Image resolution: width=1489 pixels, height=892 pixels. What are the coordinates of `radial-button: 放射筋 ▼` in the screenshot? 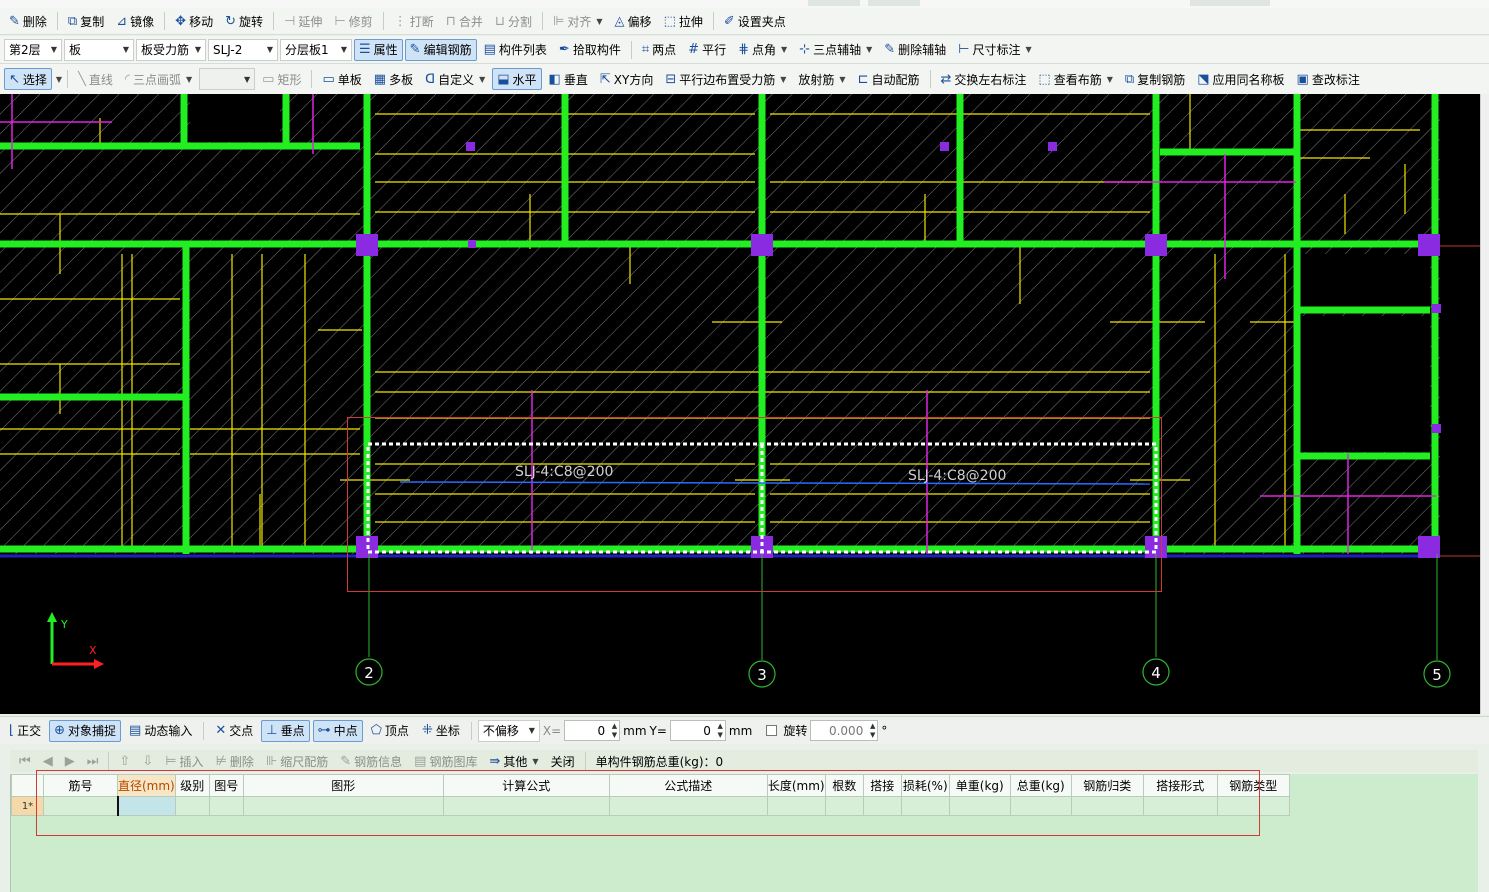 It's located at (821, 79).